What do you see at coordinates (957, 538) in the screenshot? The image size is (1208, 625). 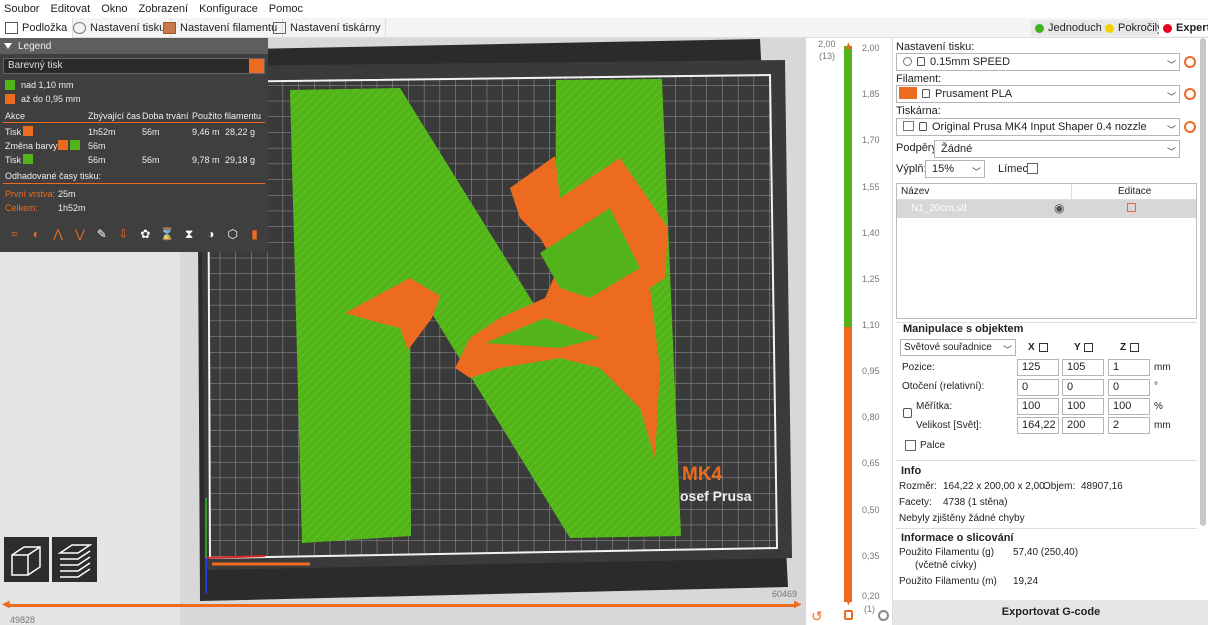 I see `slice-info-title: Informace o slicování` at bounding box center [957, 538].